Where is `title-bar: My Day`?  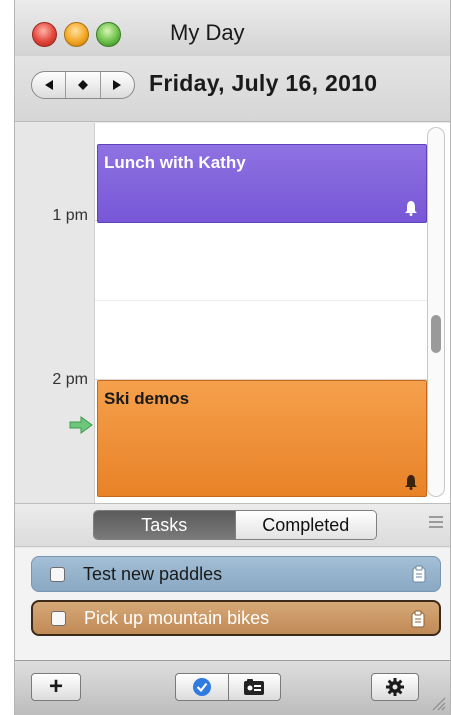 title-bar: My Day is located at coordinates (232, 28).